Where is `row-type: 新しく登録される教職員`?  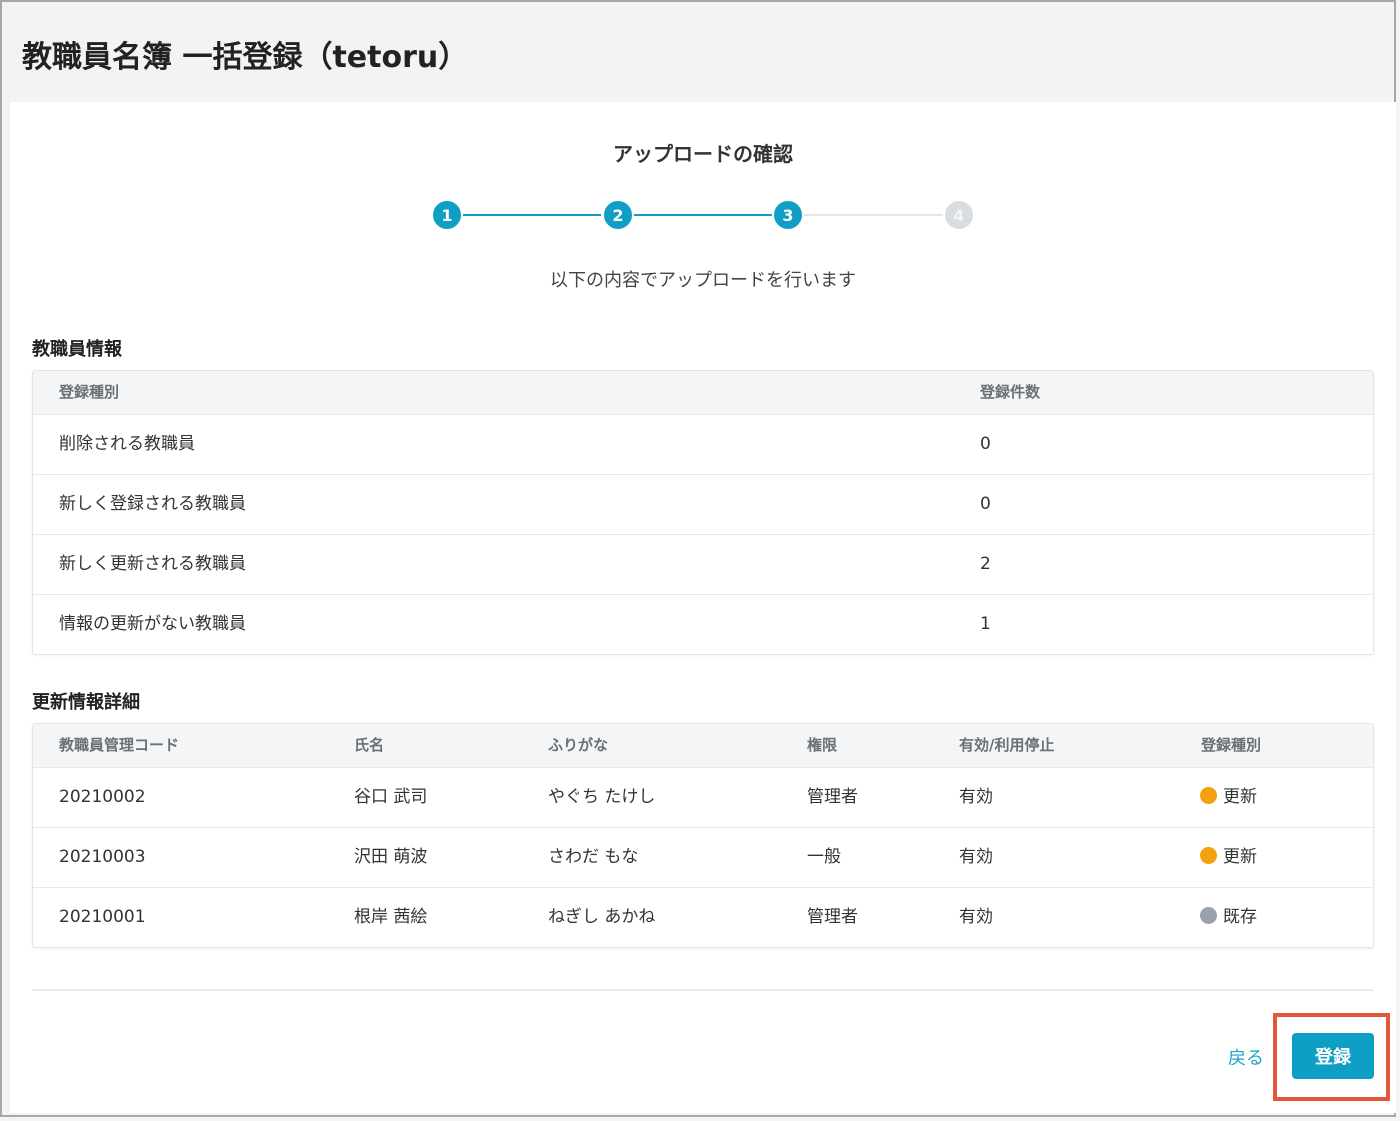 row-type: 新しく登録される教職員 is located at coordinates (152, 504).